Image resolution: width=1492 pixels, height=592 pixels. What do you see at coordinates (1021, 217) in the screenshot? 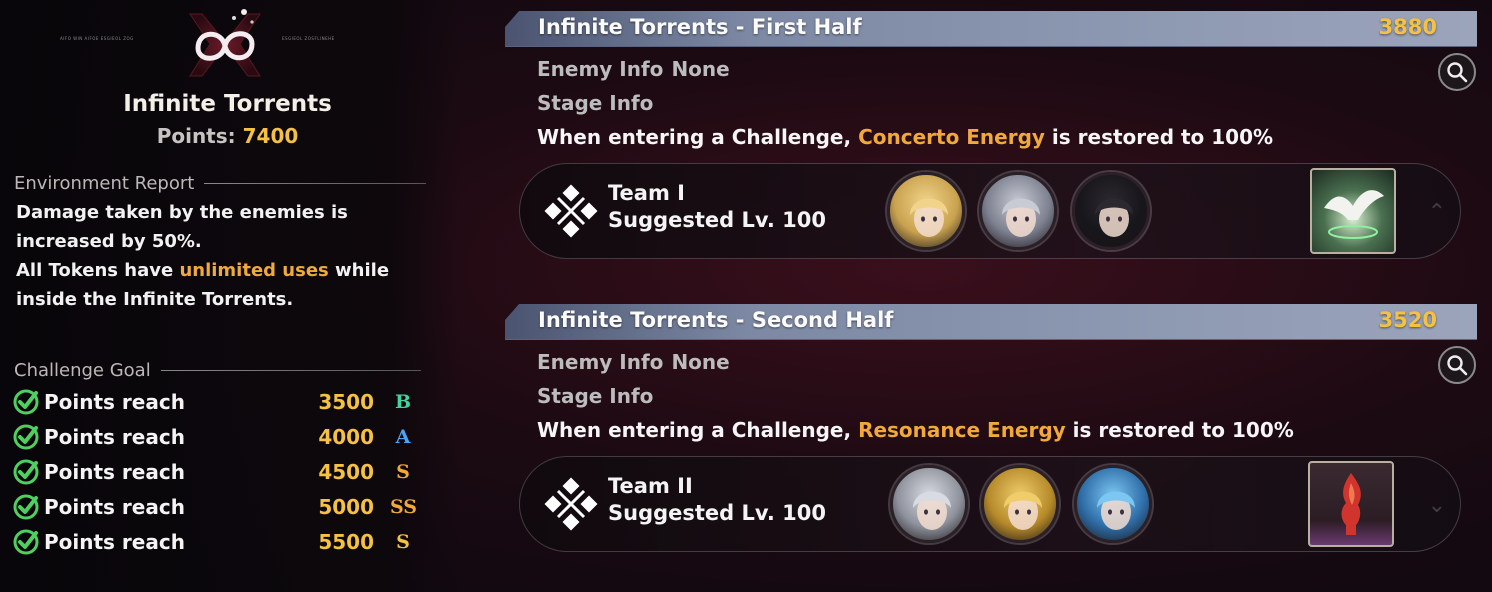
I see `silver-masked-character-avatar` at bounding box center [1021, 217].